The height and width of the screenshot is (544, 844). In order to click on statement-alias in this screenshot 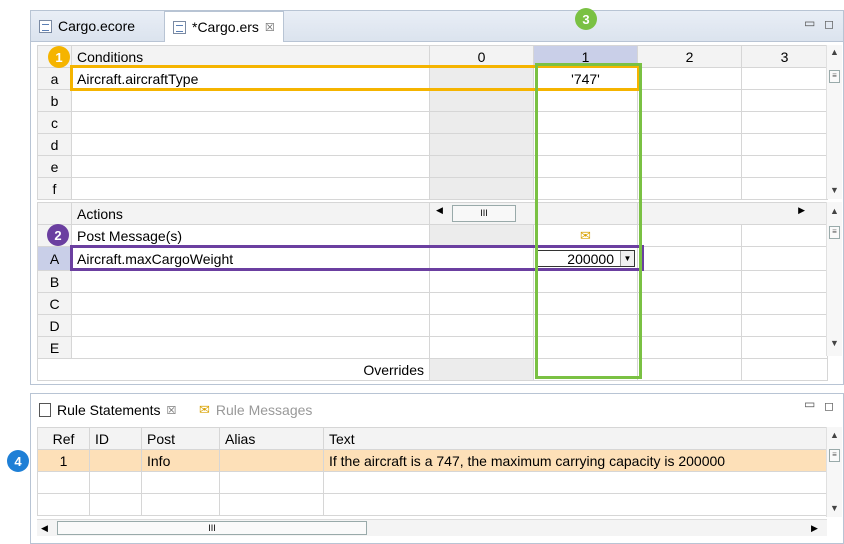, I will do `click(271, 460)`.